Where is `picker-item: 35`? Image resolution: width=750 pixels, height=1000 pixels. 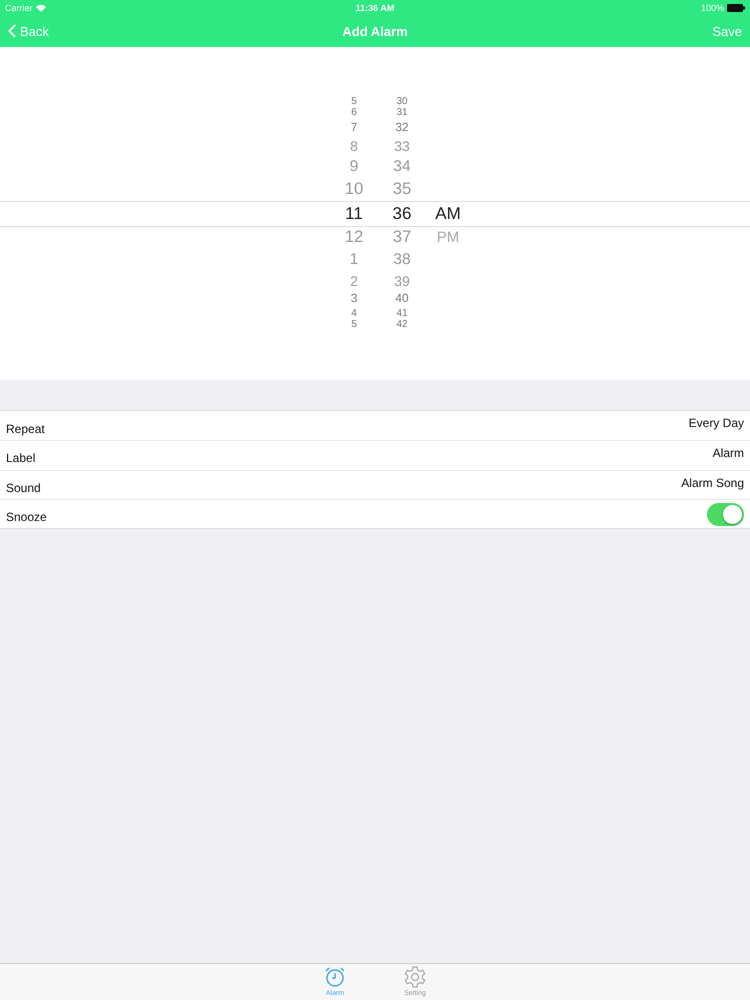 picker-item: 35 is located at coordinates (402, 189).